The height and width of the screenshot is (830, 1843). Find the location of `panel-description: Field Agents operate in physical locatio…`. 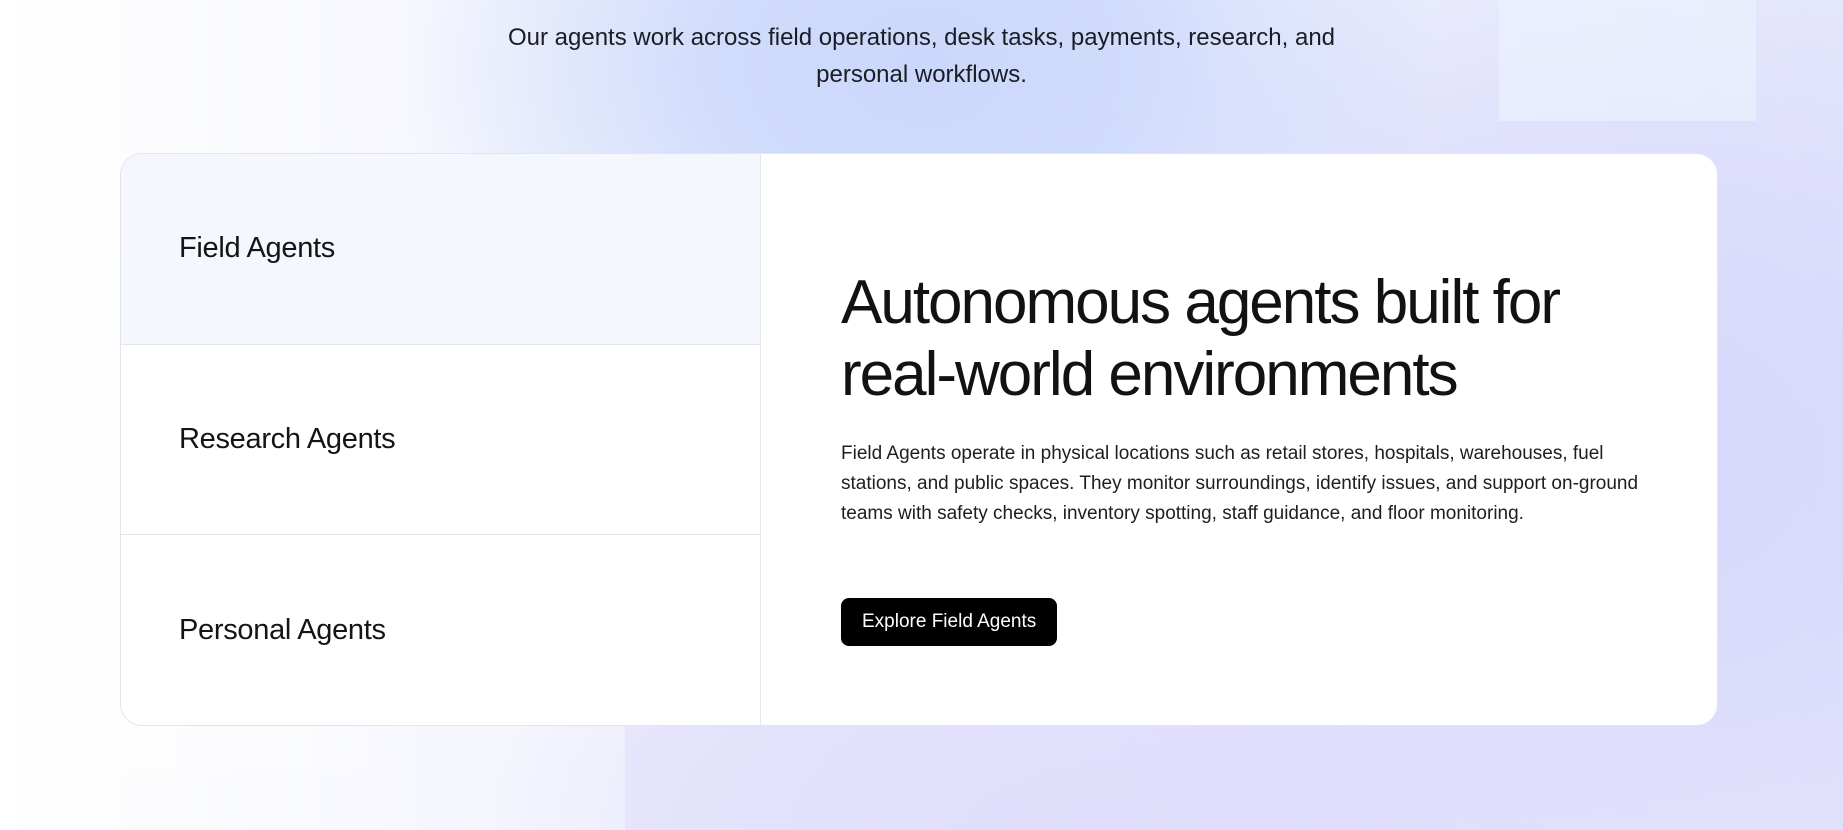

panel-description: Field Agents operate in physical locatio… is located at coordinates (1240, 483).